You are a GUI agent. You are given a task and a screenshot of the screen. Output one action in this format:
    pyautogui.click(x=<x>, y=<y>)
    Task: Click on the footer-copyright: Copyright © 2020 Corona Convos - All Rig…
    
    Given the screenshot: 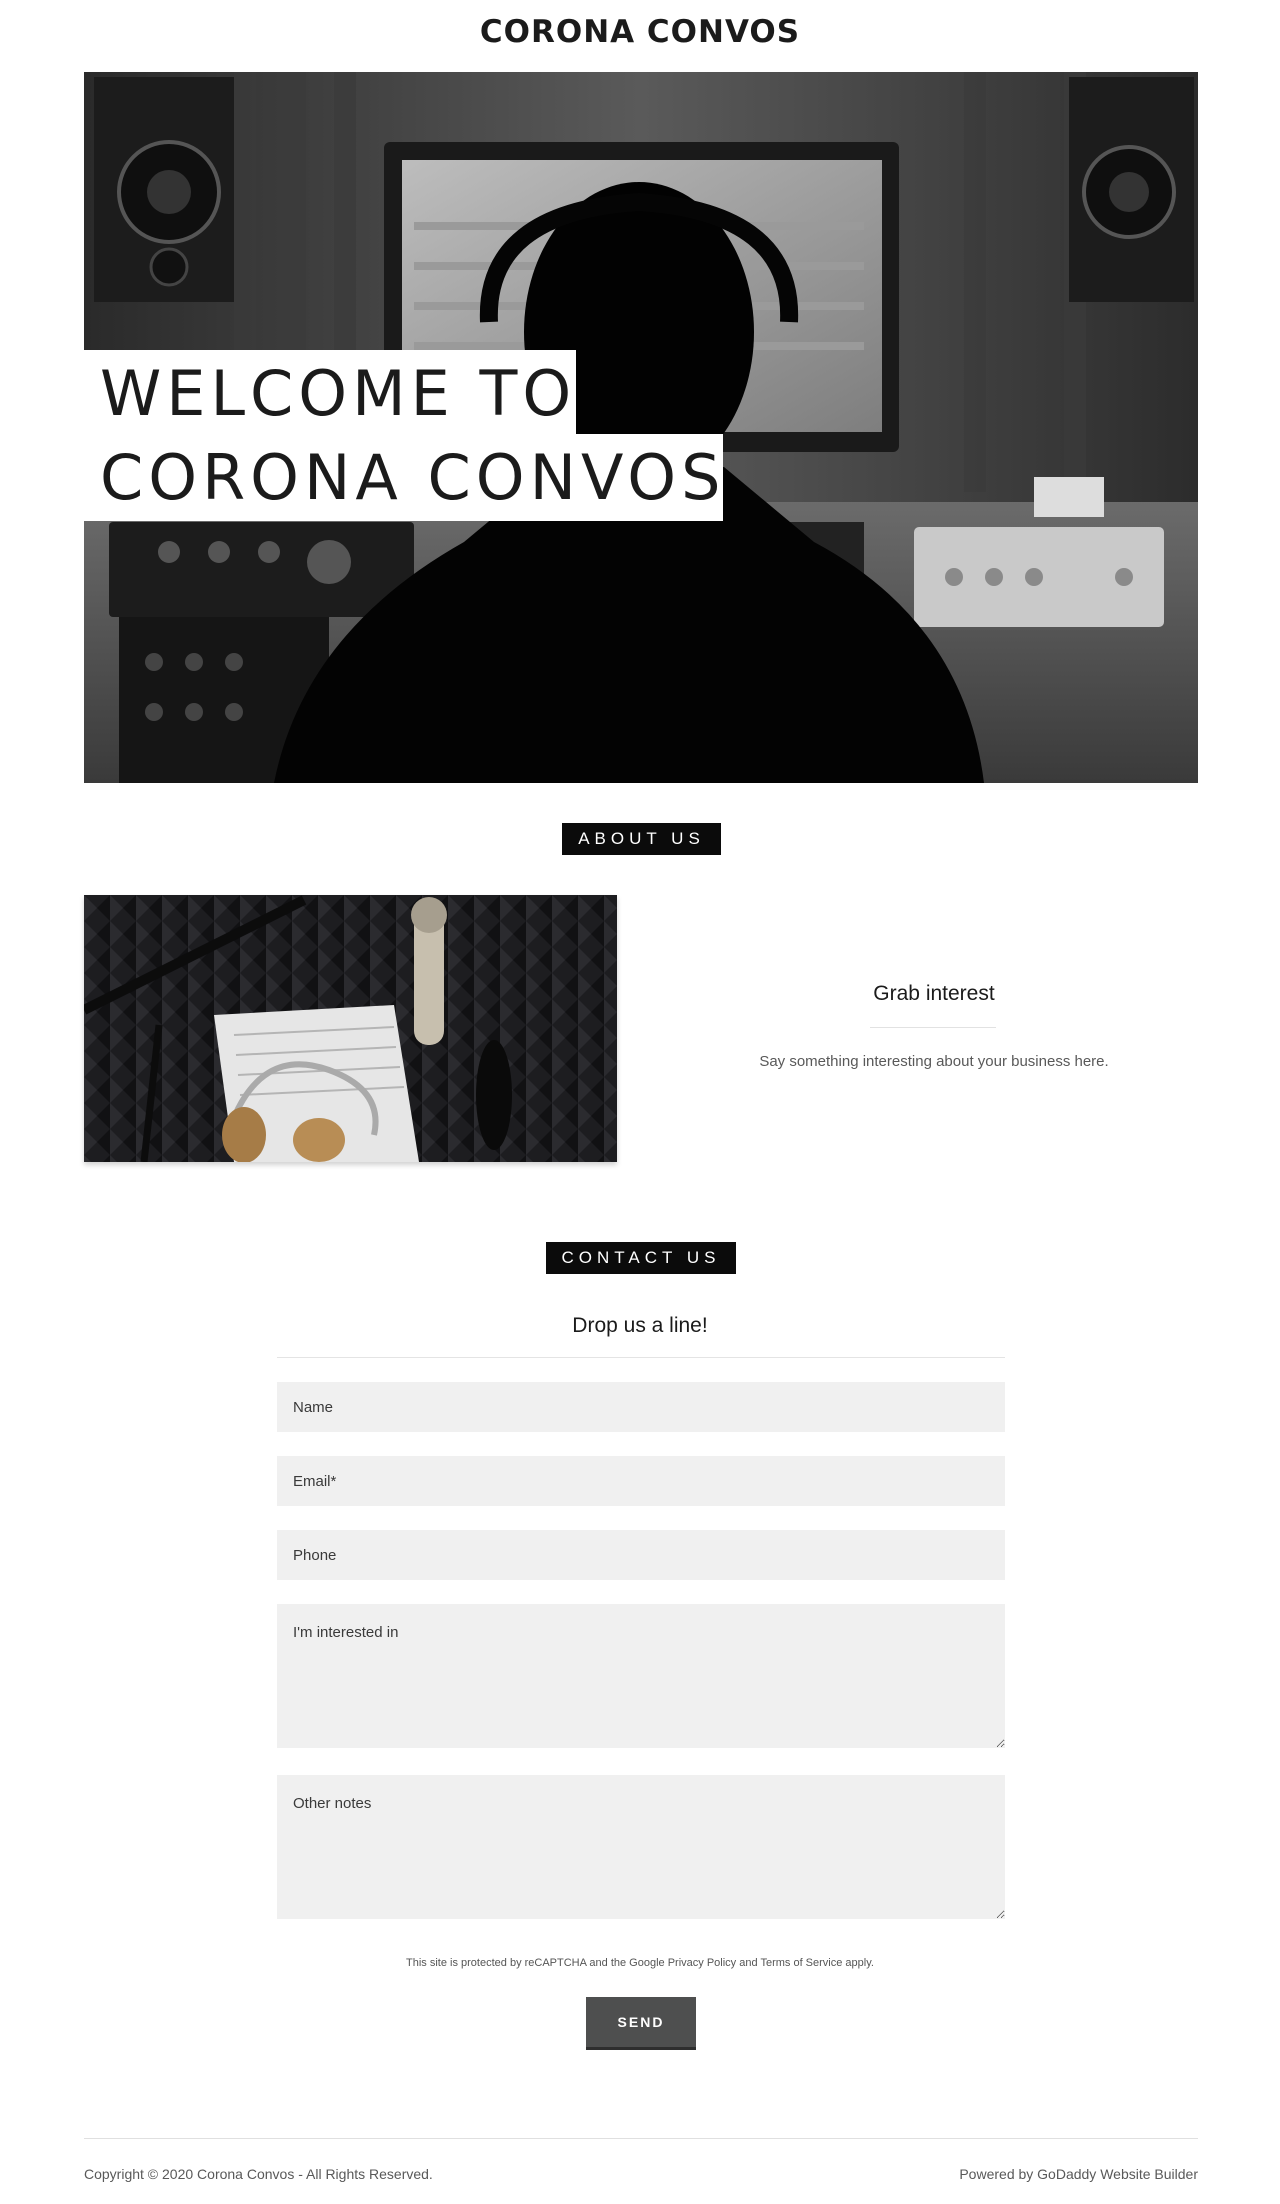 What is the action you would take?
    pyautogui.click(x=258, y=2174)
    